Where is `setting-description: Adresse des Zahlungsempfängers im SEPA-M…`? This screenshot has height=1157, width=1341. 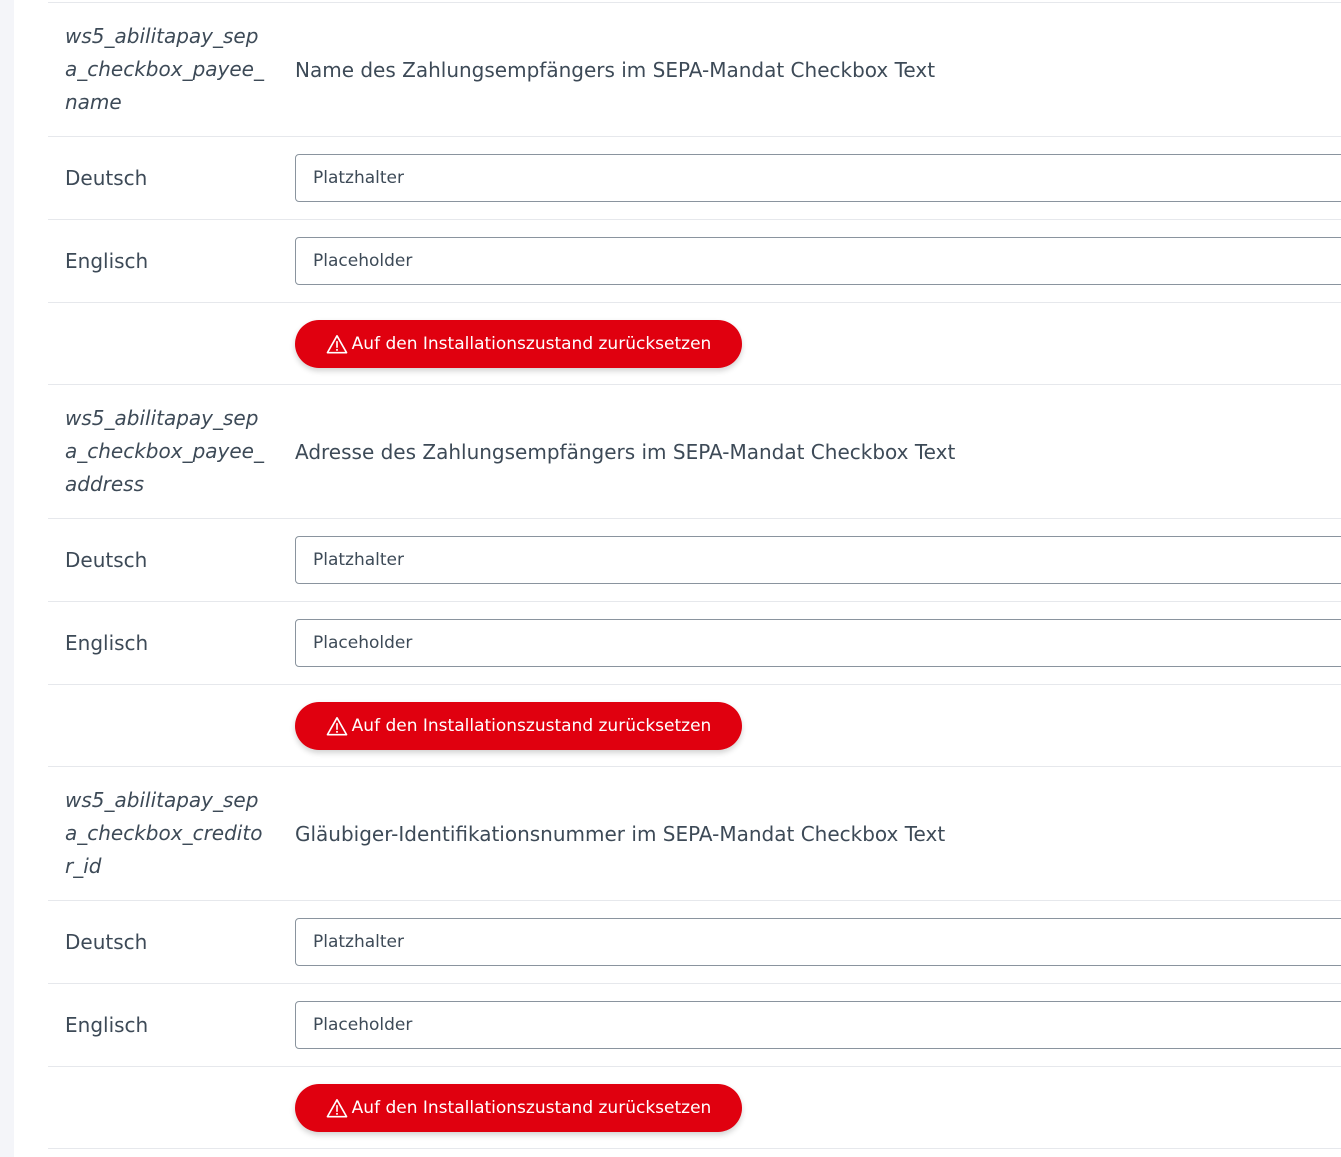 setting-description: Adresse des Zahlungsempfängers im SEPA-M… is located at coordinates (625, 451).